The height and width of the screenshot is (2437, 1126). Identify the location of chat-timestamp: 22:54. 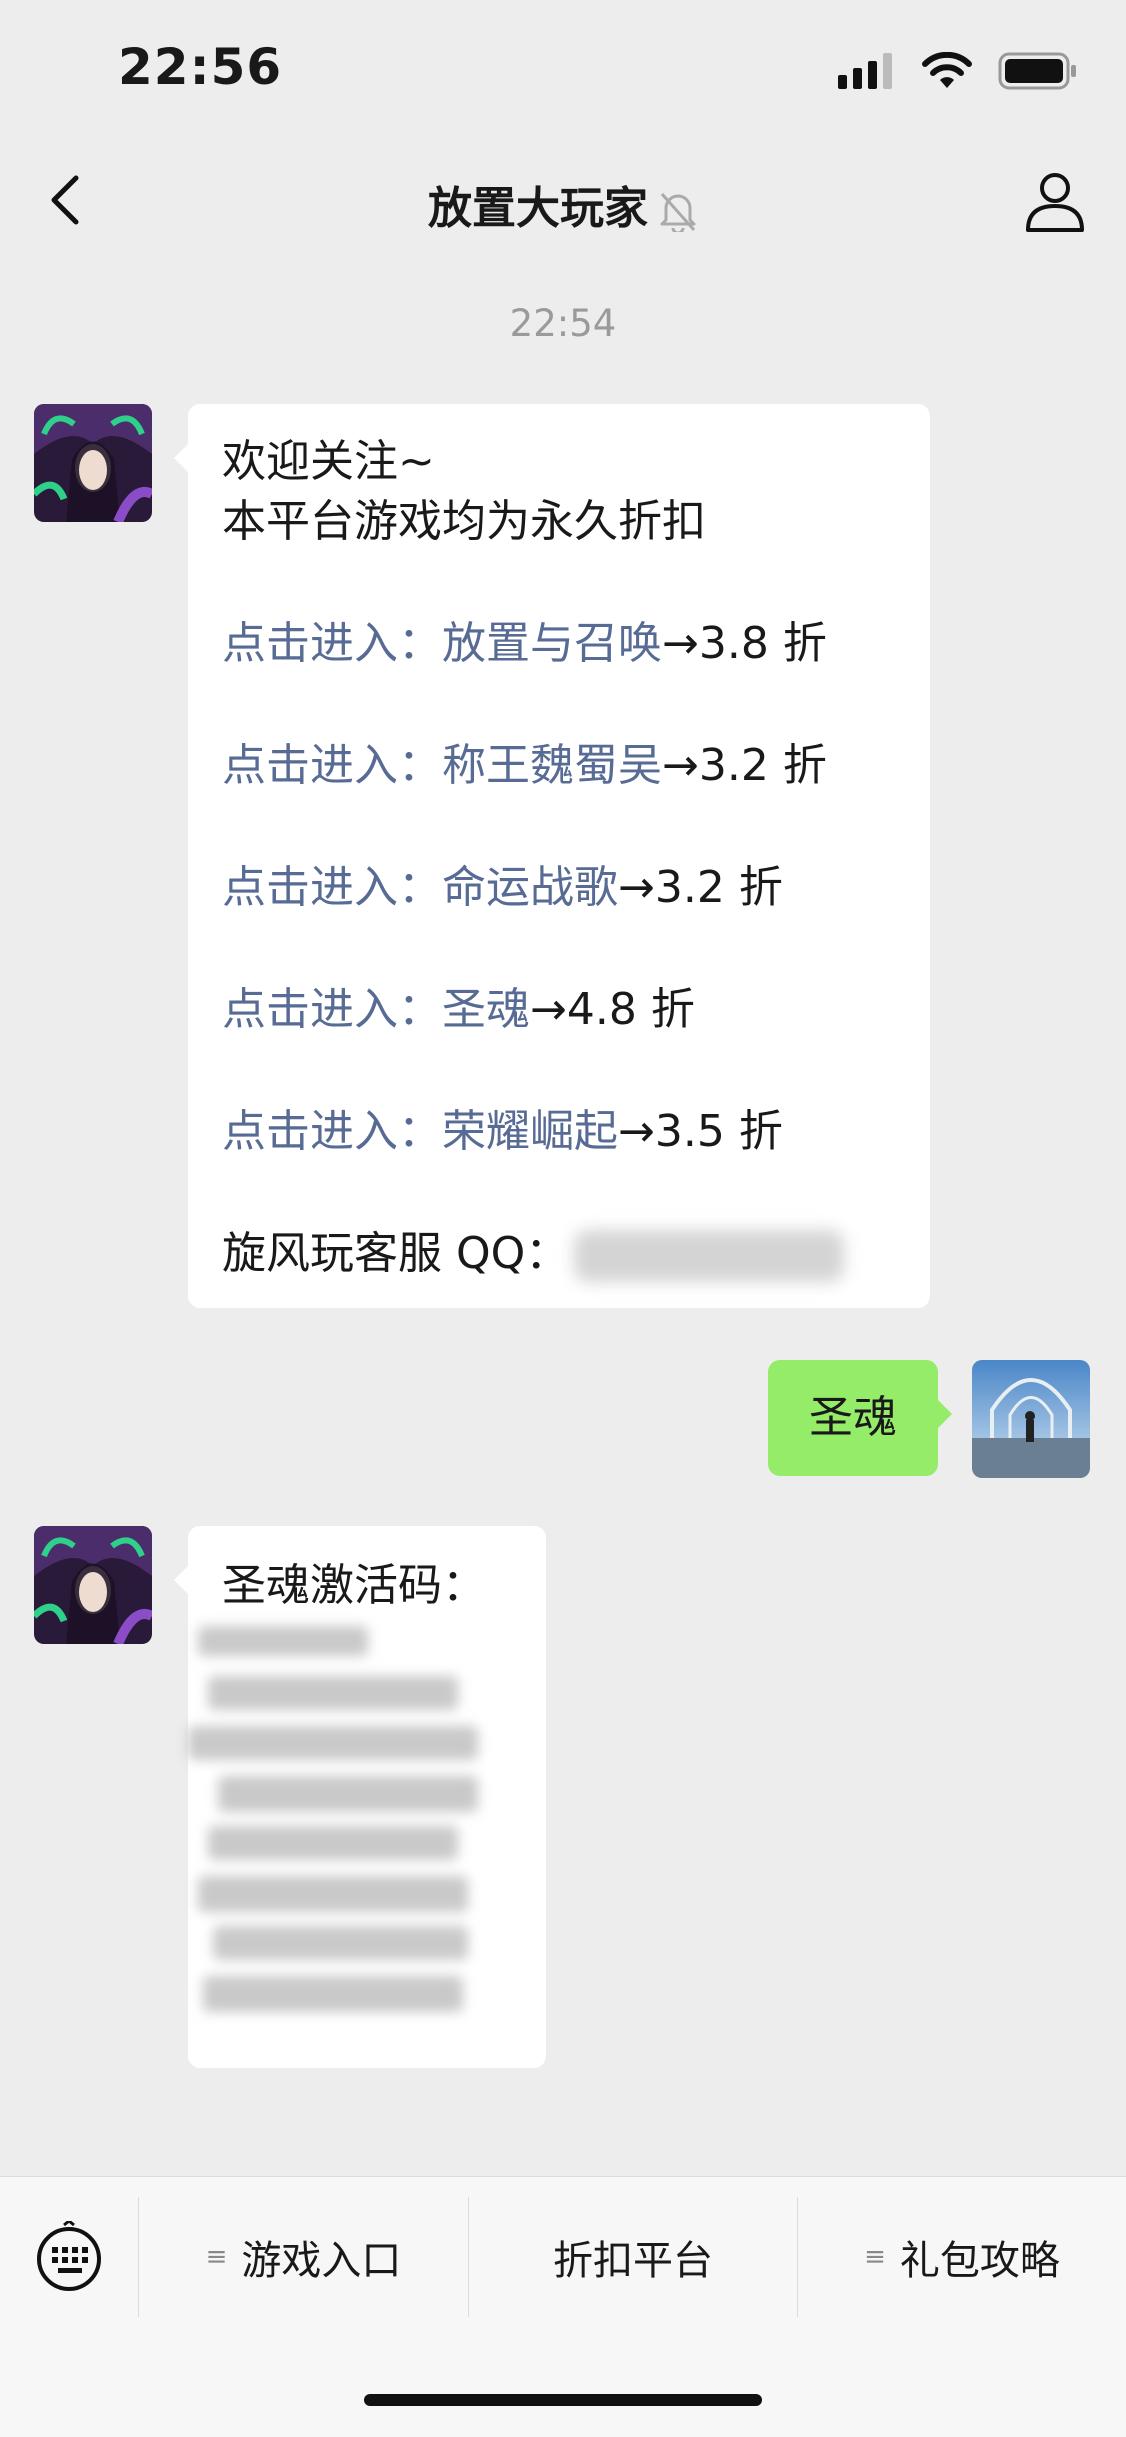
(563, 323).